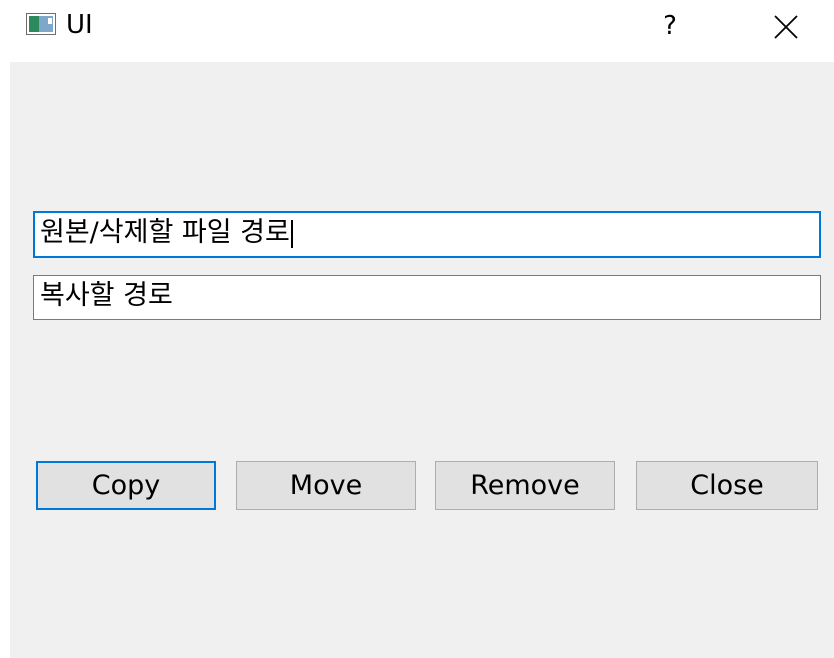  Describe the element at coordinates (126, 485) in the screenshot. I see `copy-button: Copy` at that location.